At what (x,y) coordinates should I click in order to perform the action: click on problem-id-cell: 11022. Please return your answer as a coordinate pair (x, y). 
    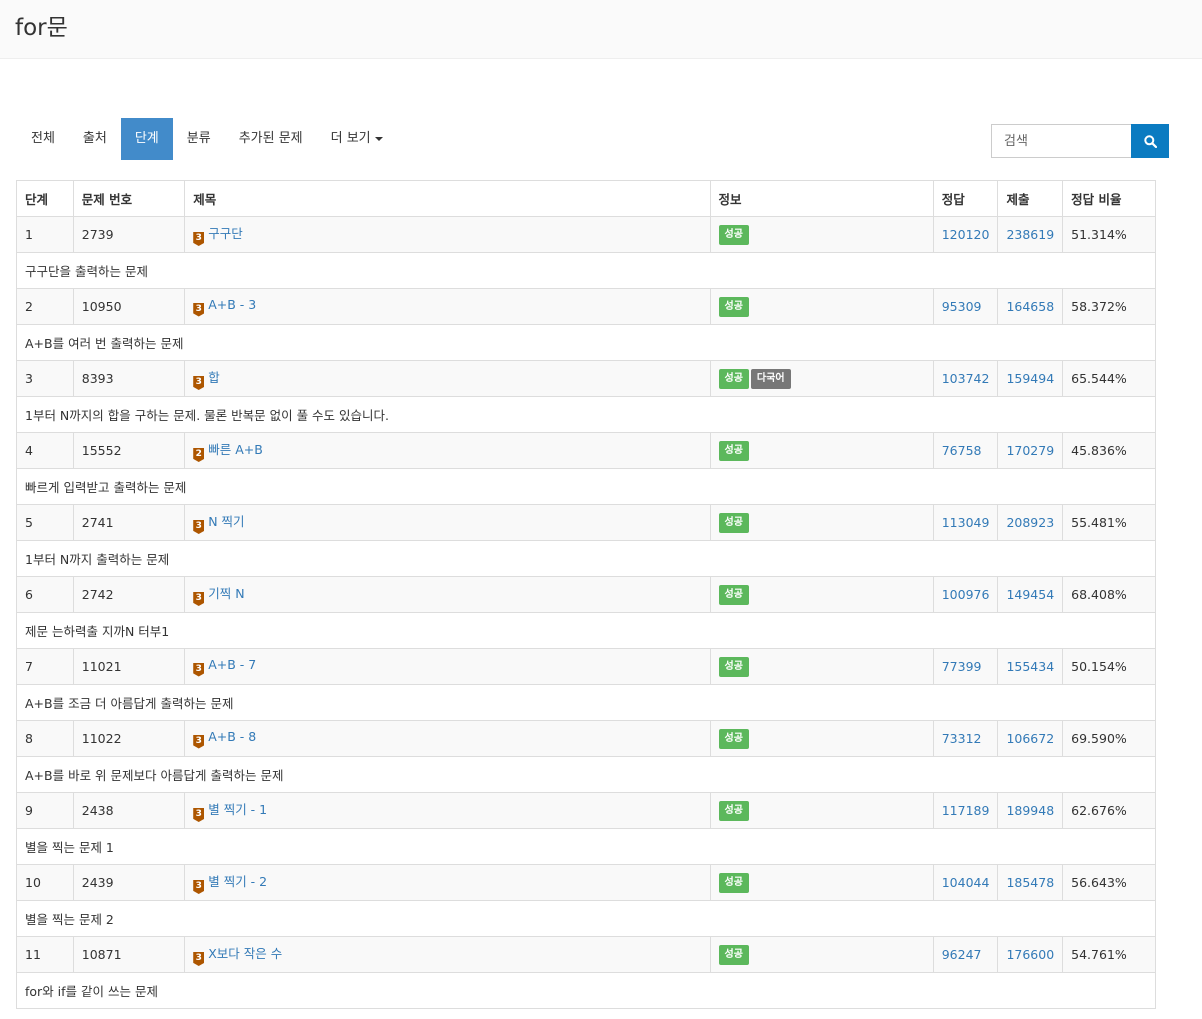
    Looking at the image, I should click on (129, 738).